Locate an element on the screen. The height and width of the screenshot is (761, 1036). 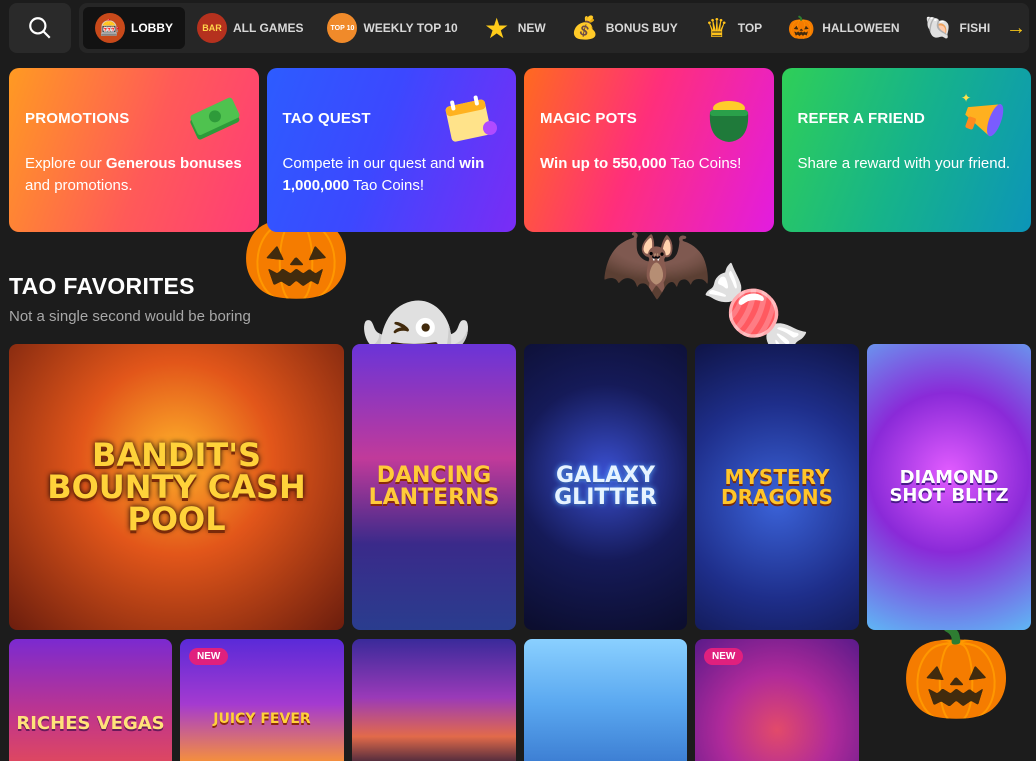
nav-next-arrow: → is located at coordinates (1016, 28).